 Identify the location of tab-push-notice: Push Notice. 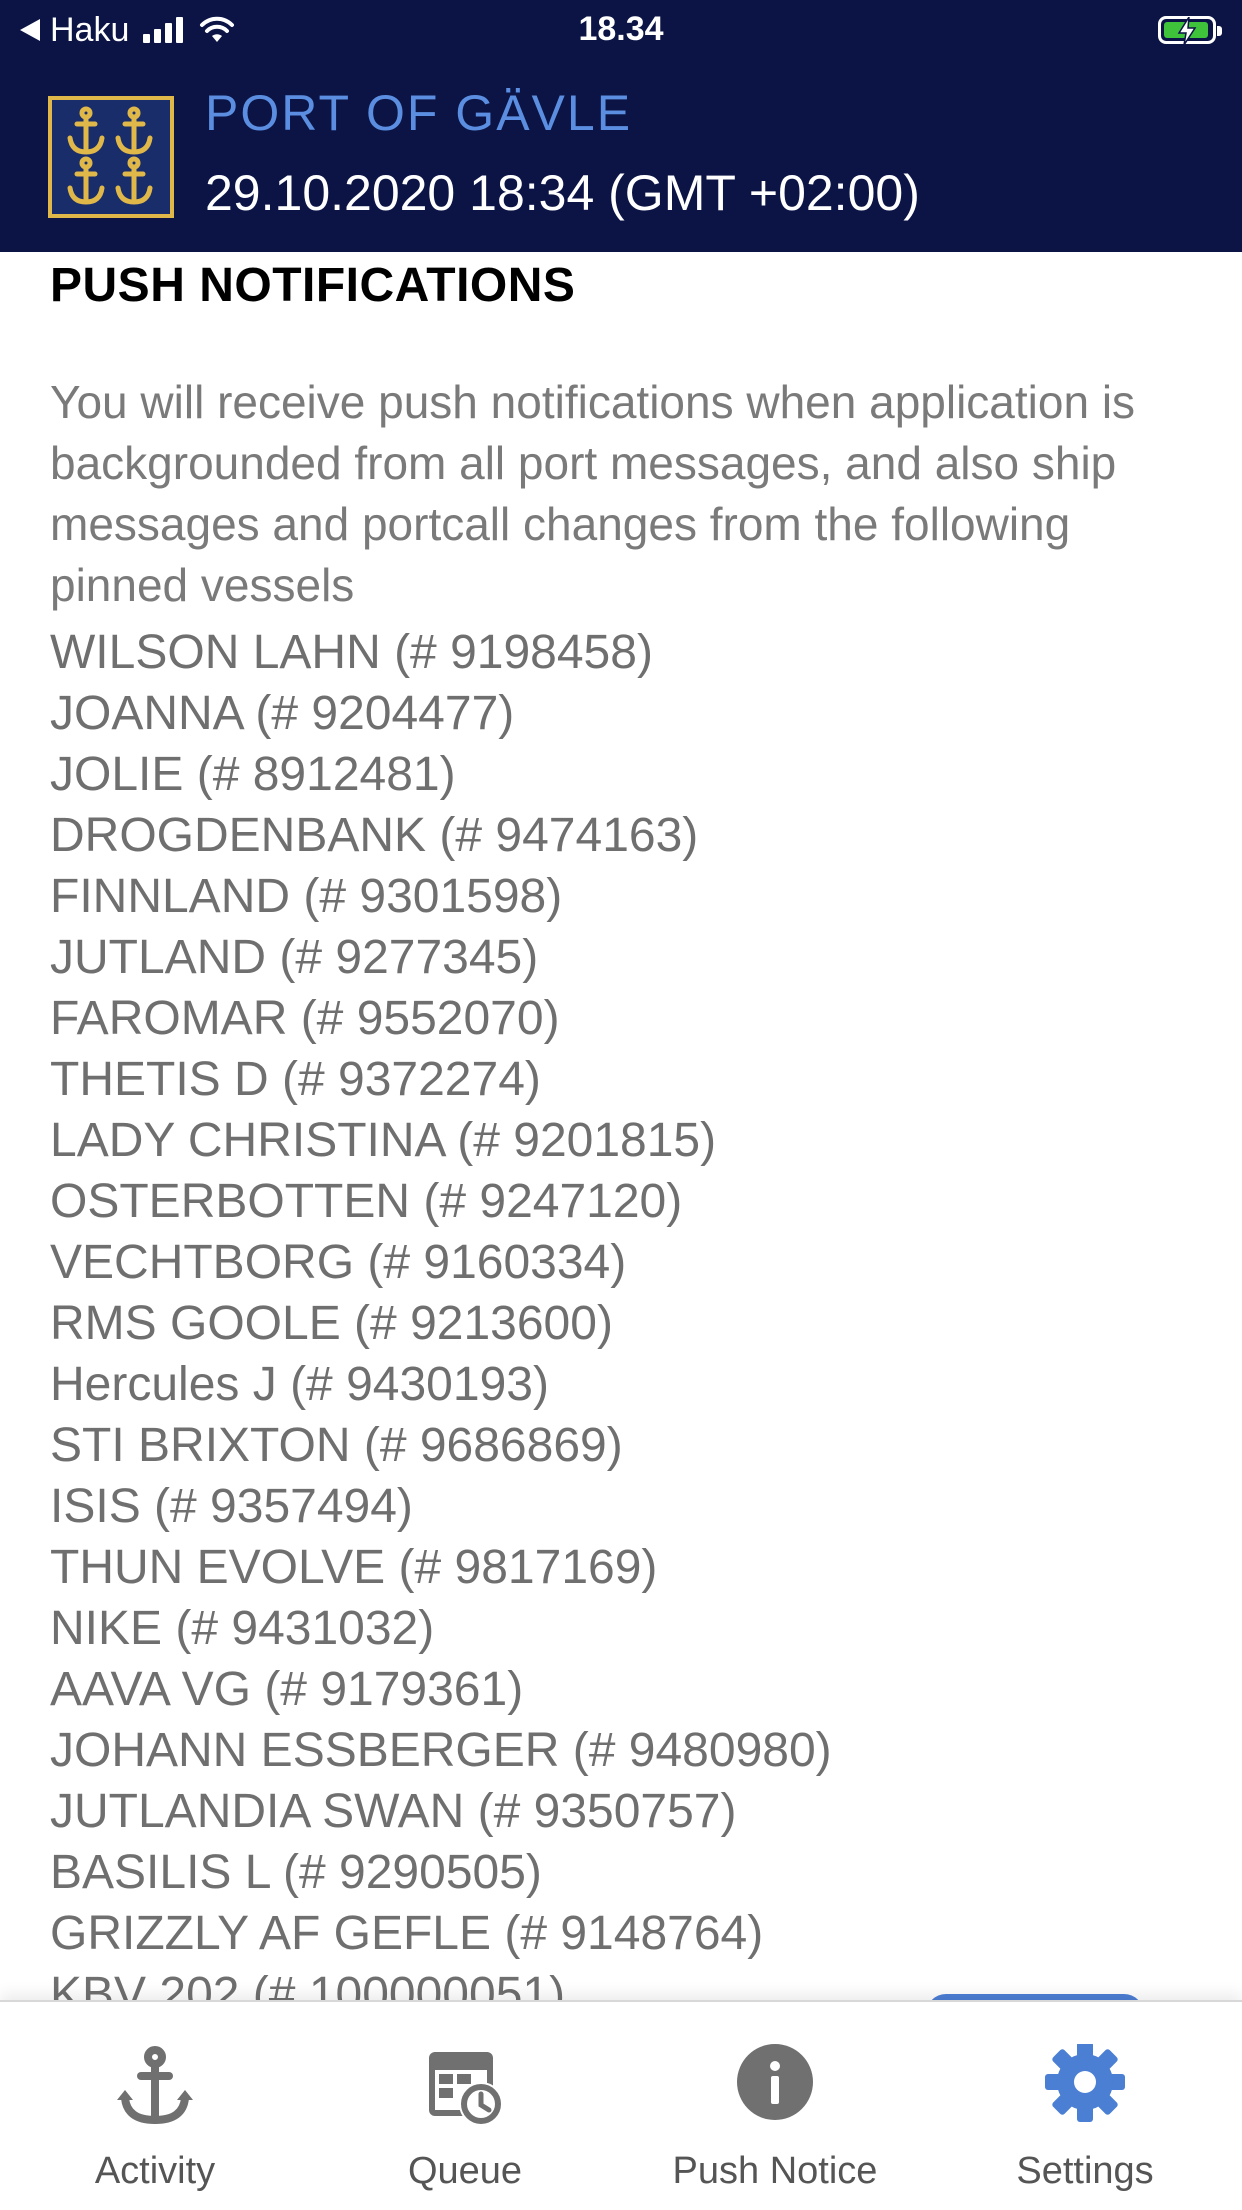
(775, 2106).